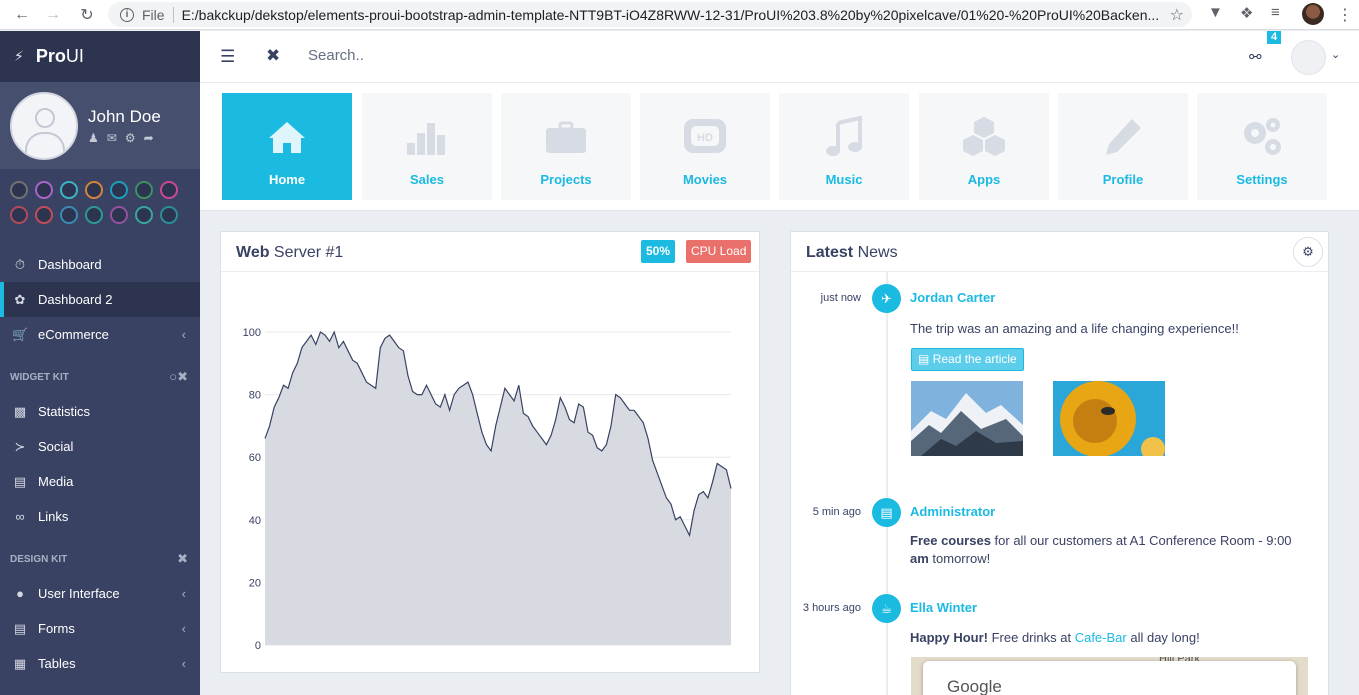  Describe the element at coordinates (100, 56) in the screenshot. I see `brand-logo: ⚡ Pro UI` at that location.